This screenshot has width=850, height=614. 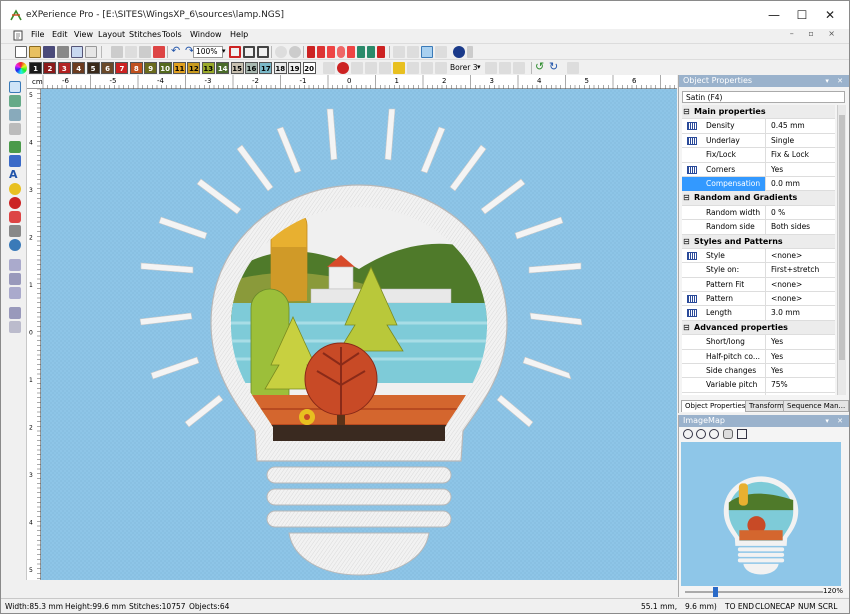 What do you see at coordinates (295, 68) in the screenshot?
I see `color-swatch: 19` at bounding box center [295, 68].